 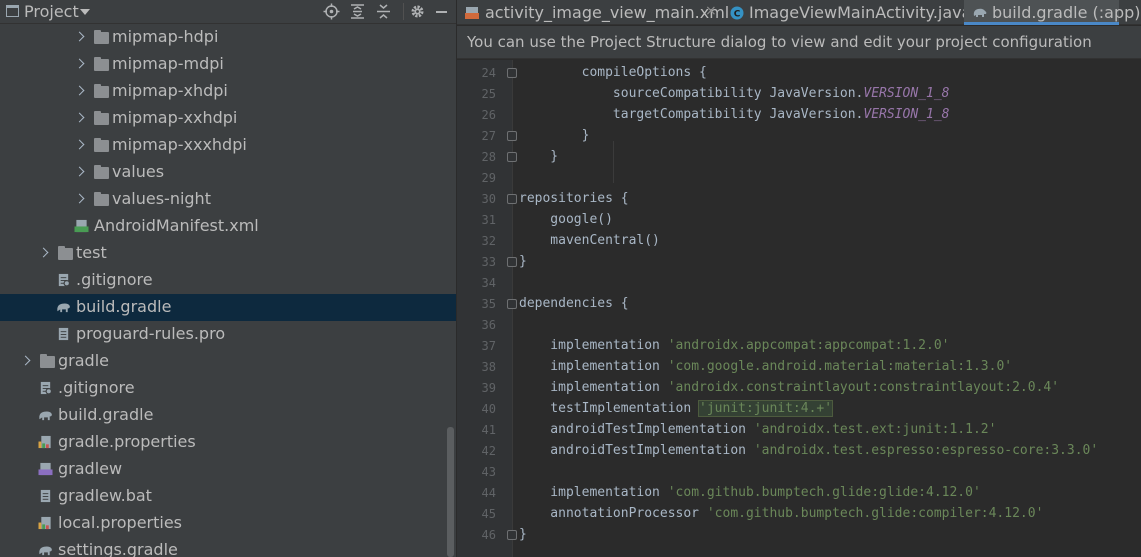 I want to click on tree-item-values: values, so click(x=228, y=172).